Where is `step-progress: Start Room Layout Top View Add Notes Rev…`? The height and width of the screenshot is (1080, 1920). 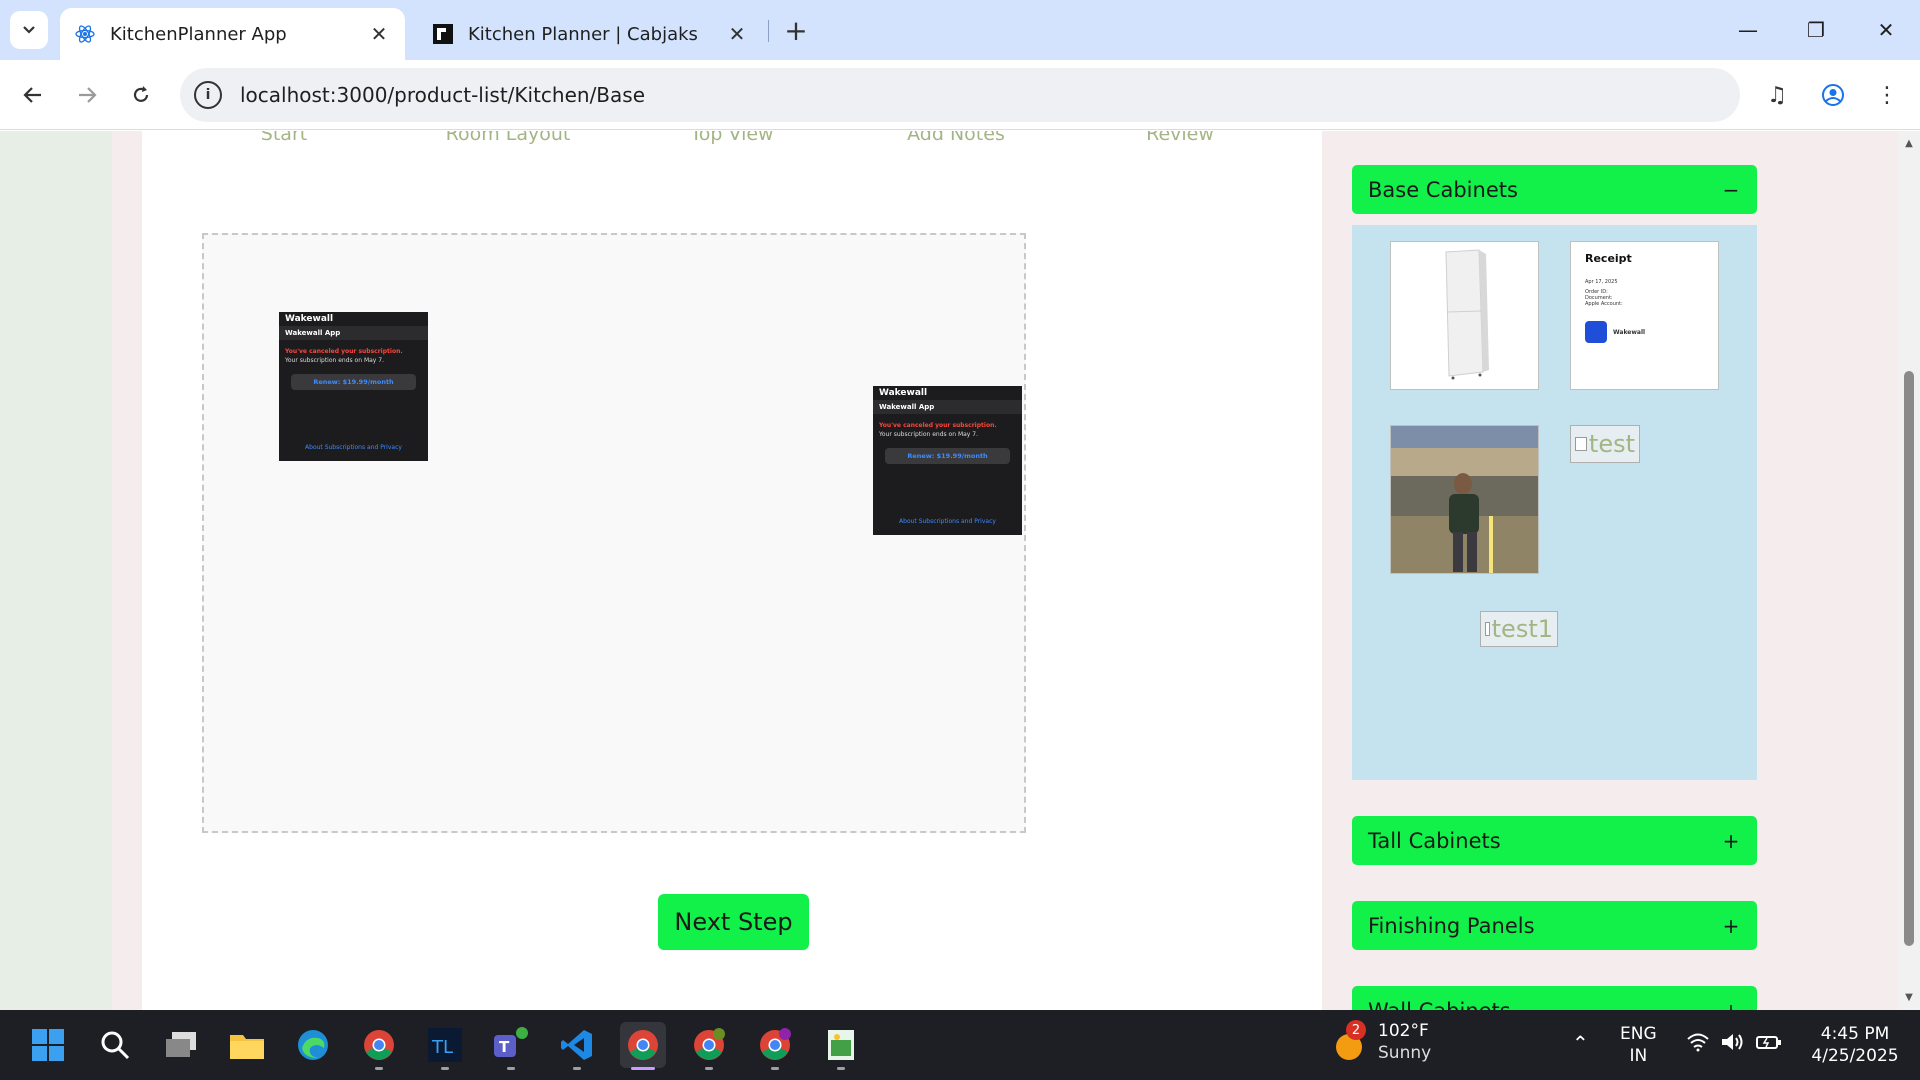 step-progress: Start Room Layout Top View Add Notes Rev… is located at coordinates (732, 146).